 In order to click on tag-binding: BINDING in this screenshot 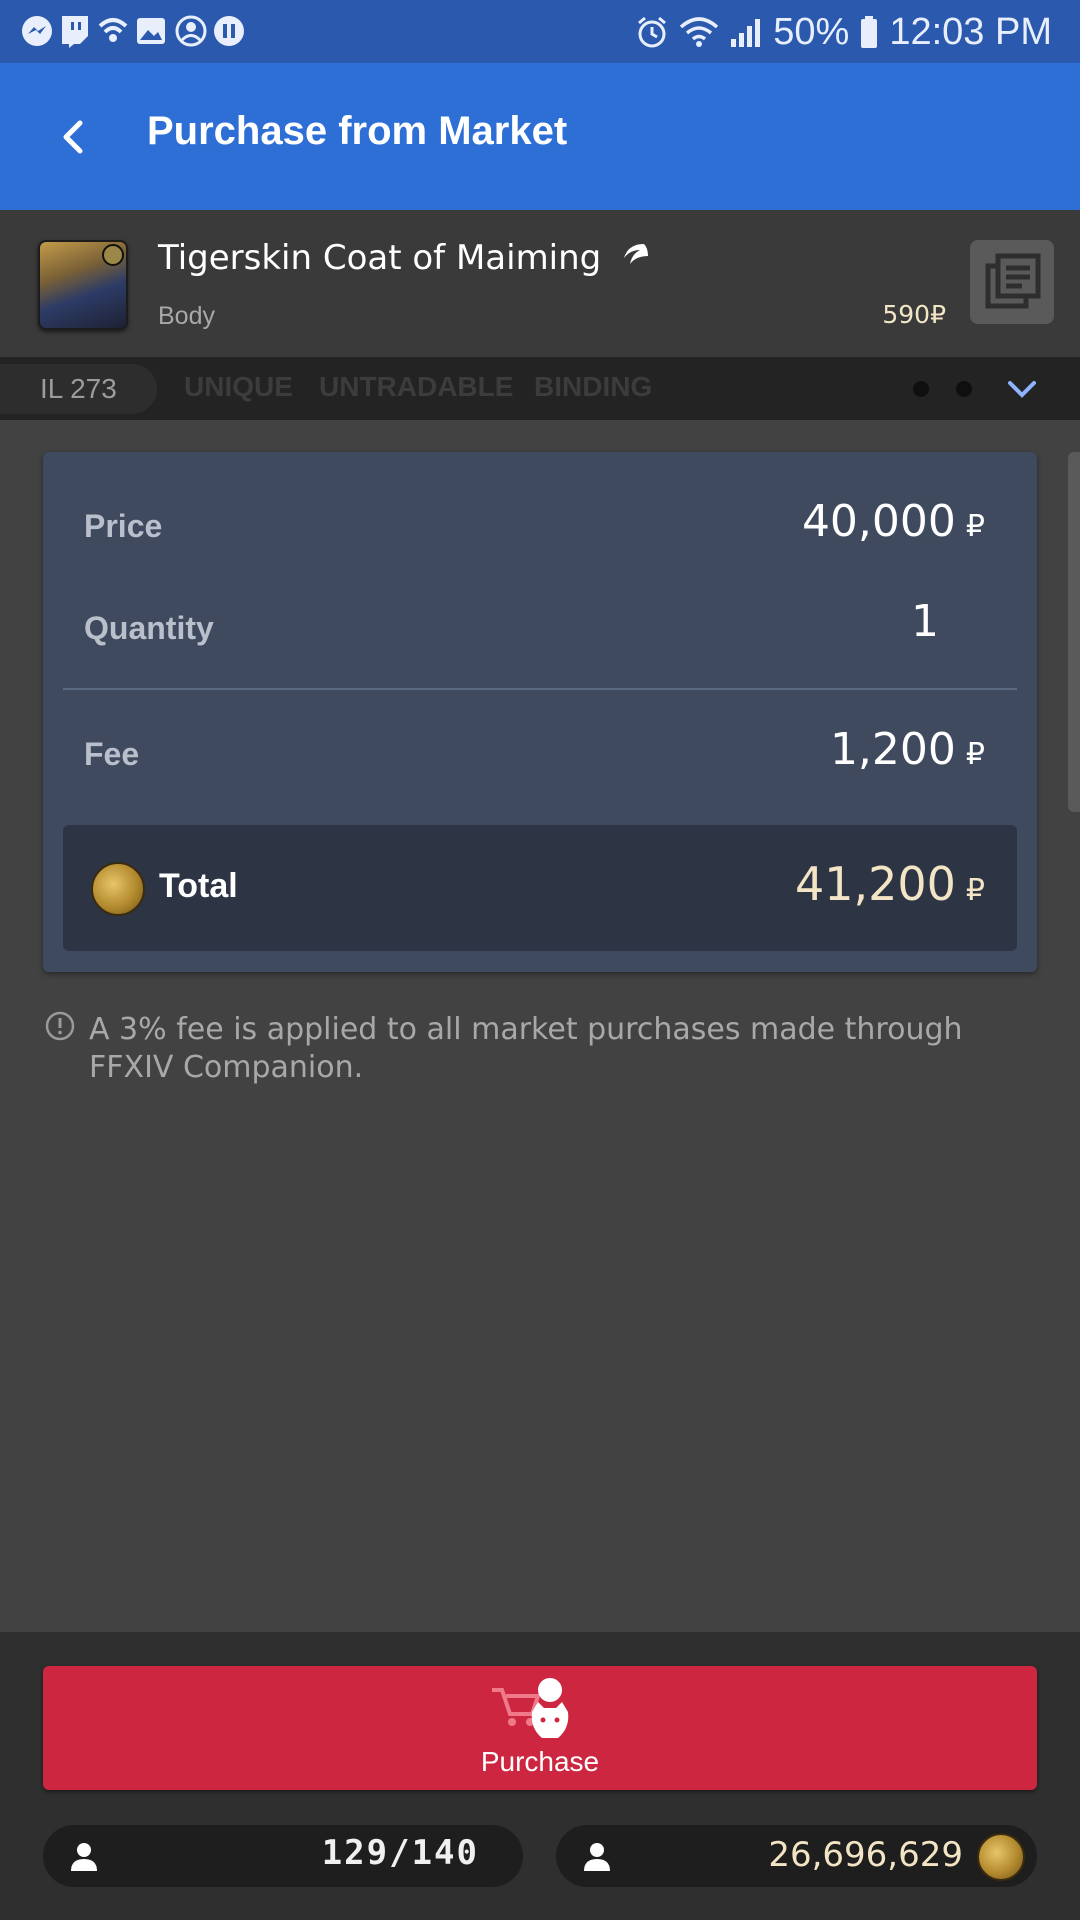, I will do `click(593, 386)`.